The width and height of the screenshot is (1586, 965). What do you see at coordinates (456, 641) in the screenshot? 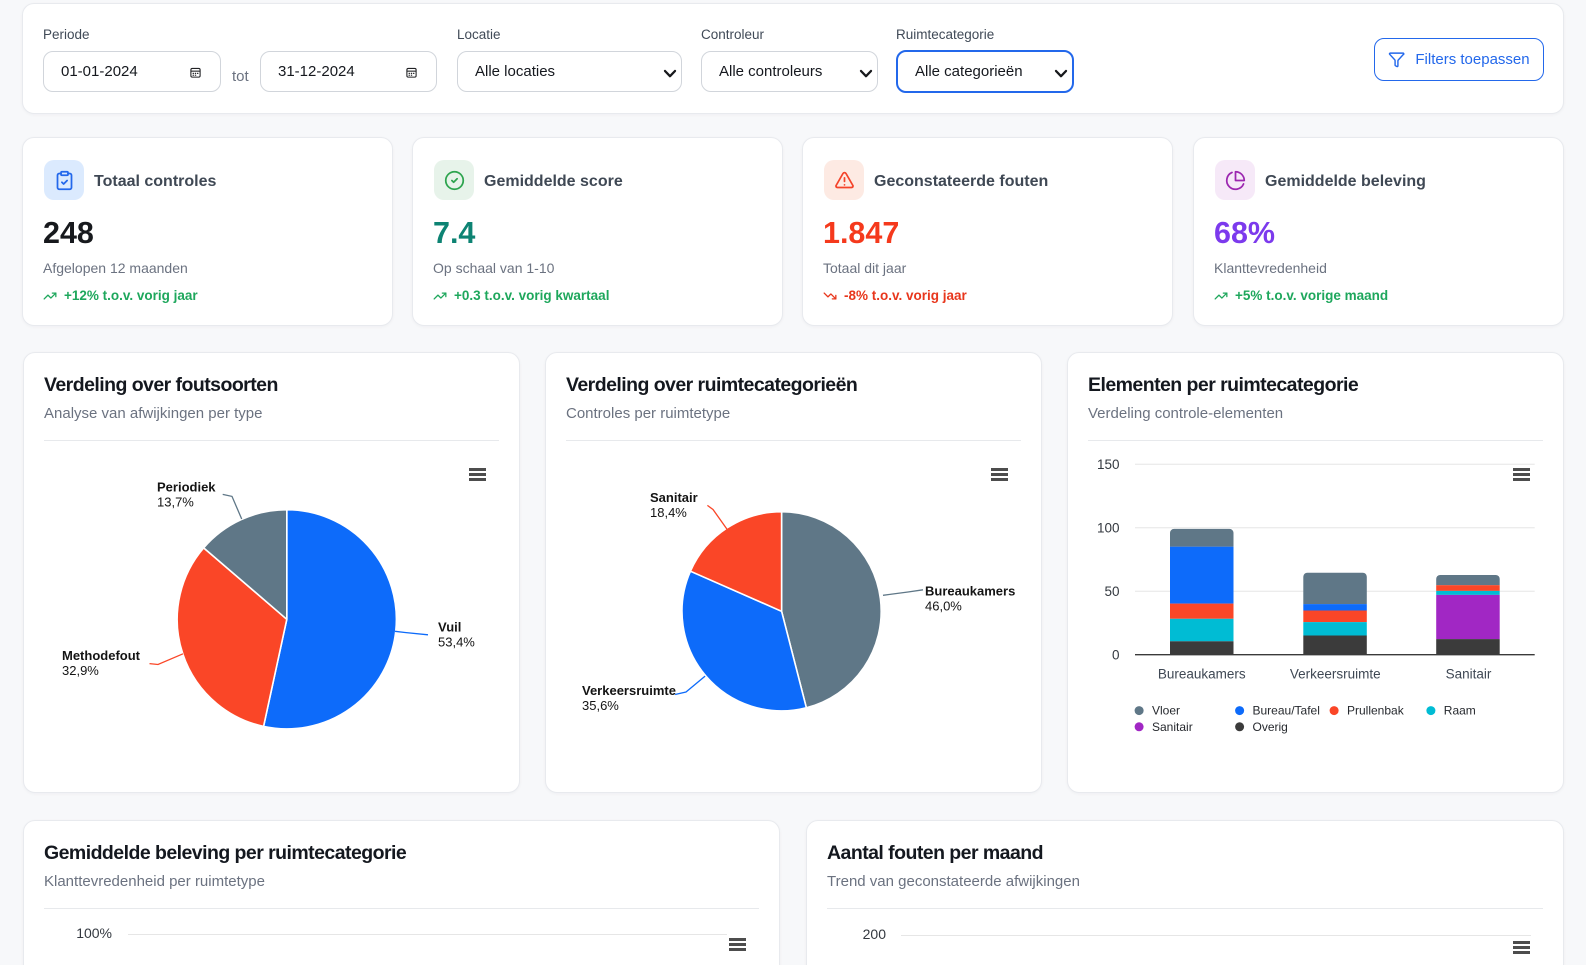
I see `svg-text: 53,4%` at bounding box center [456, 641].